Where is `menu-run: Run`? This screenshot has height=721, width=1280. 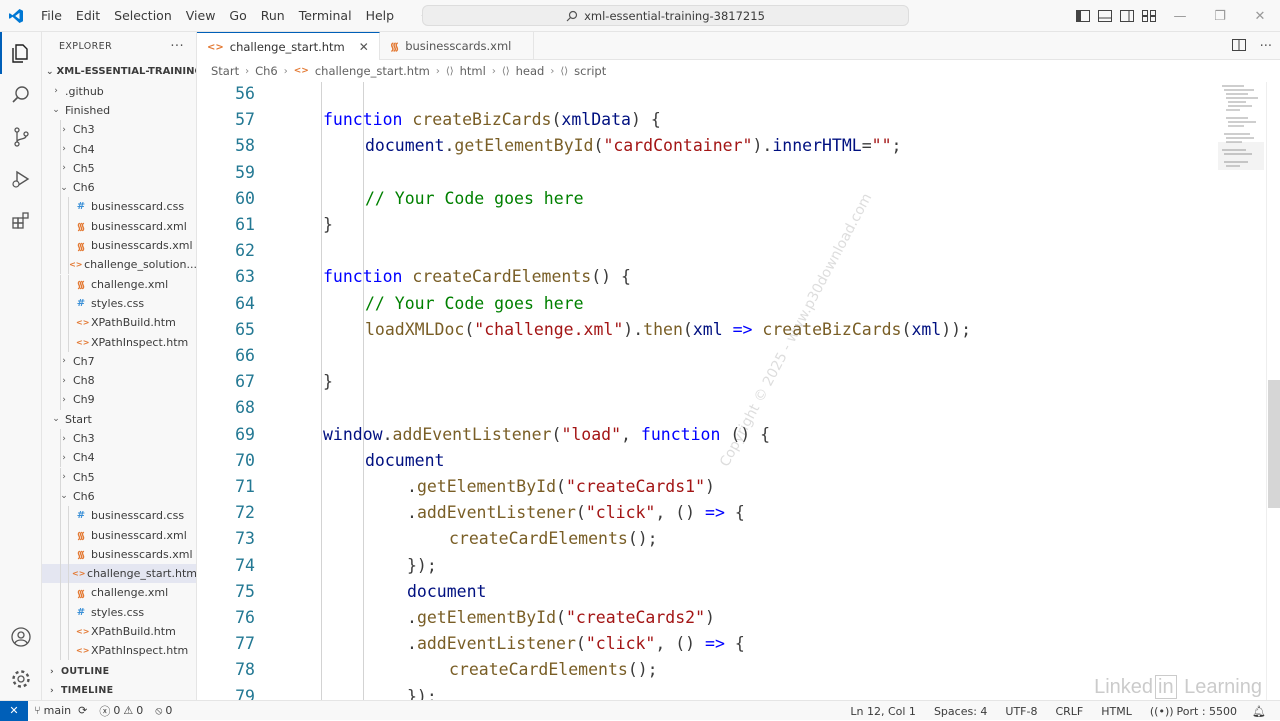 menu-run: Run is located at coordinates (273, 16).